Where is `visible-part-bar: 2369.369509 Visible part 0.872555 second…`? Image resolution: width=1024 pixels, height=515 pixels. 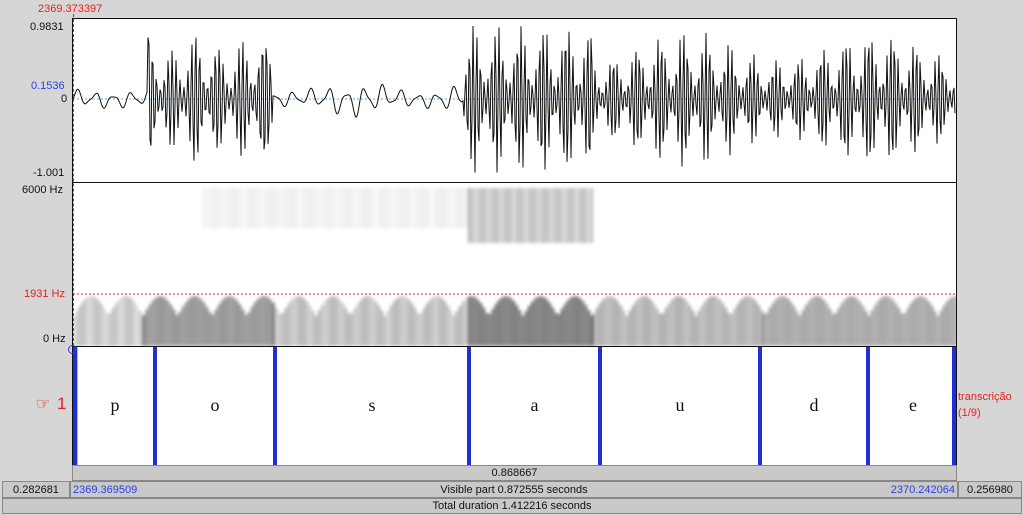 visible-part-bar: 2369.369509 Visible part 0.872555 second… is located at coordinates (514, 489).